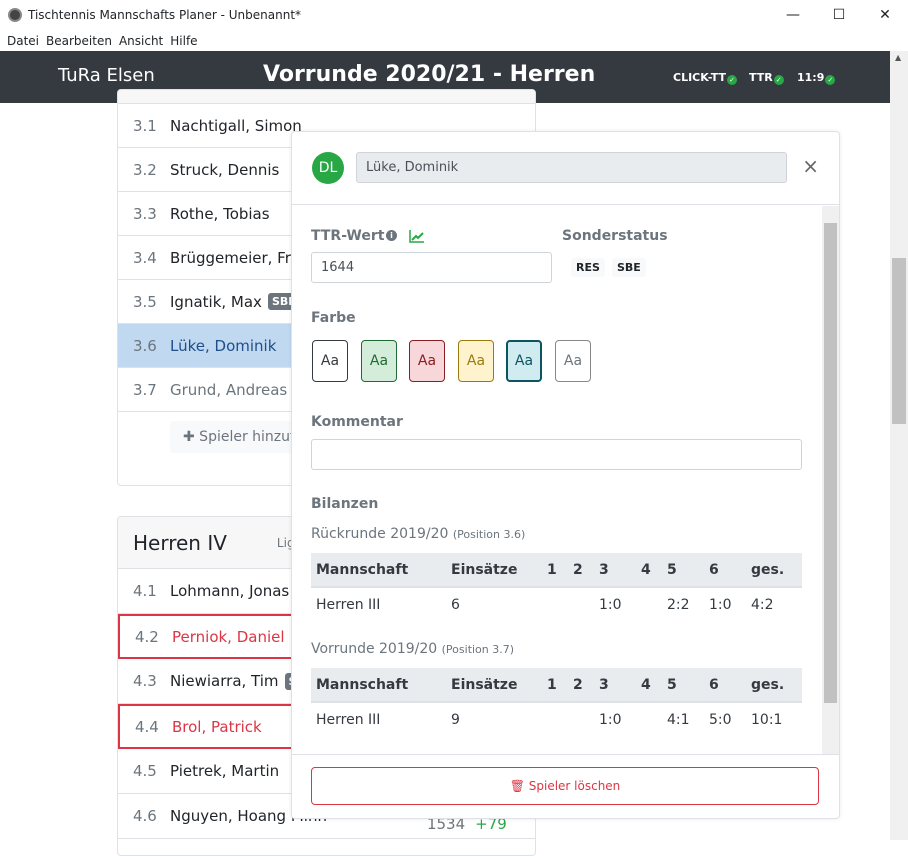 This screenshot has width=908, height=856. What do you see at coordinates (217, 726) in the screenshot?
I see `player-name: Brol, Patrick` at bounding box center [217, 726].